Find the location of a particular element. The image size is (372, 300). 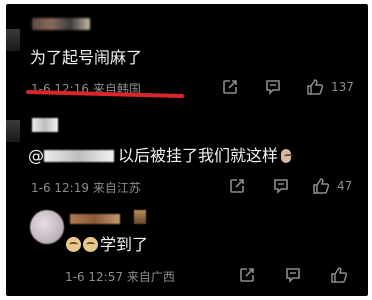

comment-text: @ 以后被挂了我们就这样 is located at coordinates (161, 154).